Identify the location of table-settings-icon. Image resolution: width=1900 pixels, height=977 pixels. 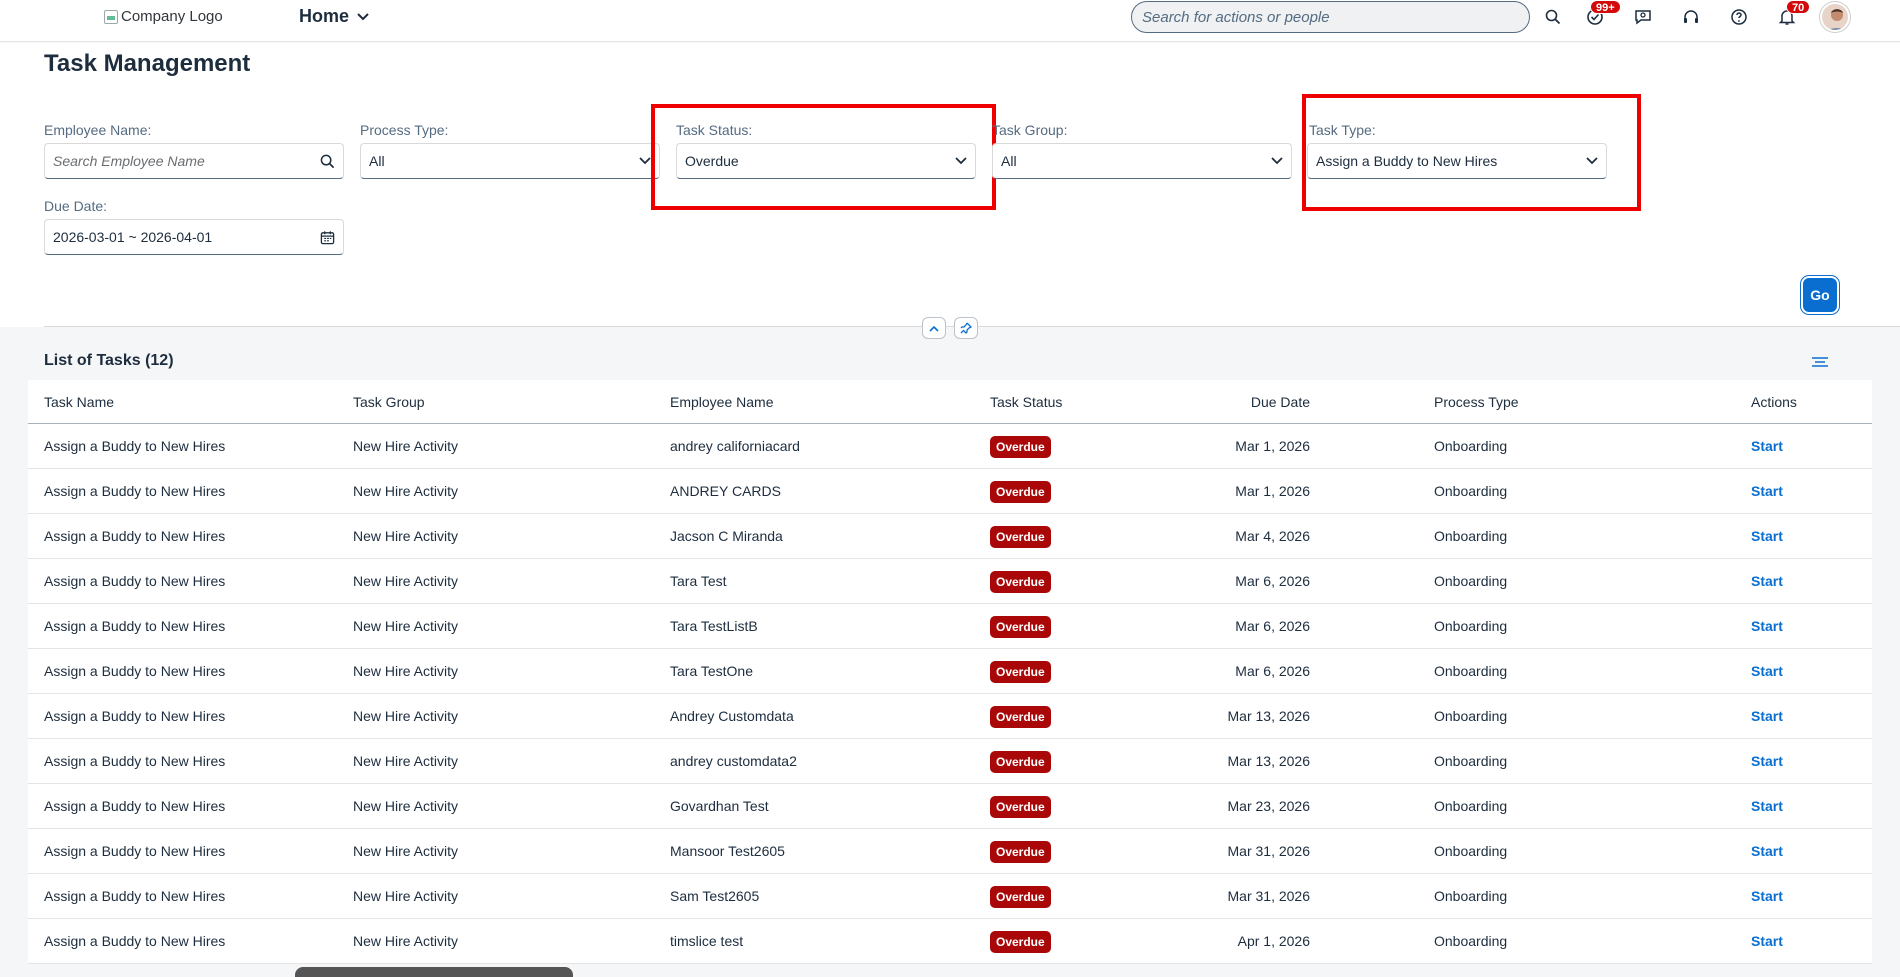
(1820, 361).